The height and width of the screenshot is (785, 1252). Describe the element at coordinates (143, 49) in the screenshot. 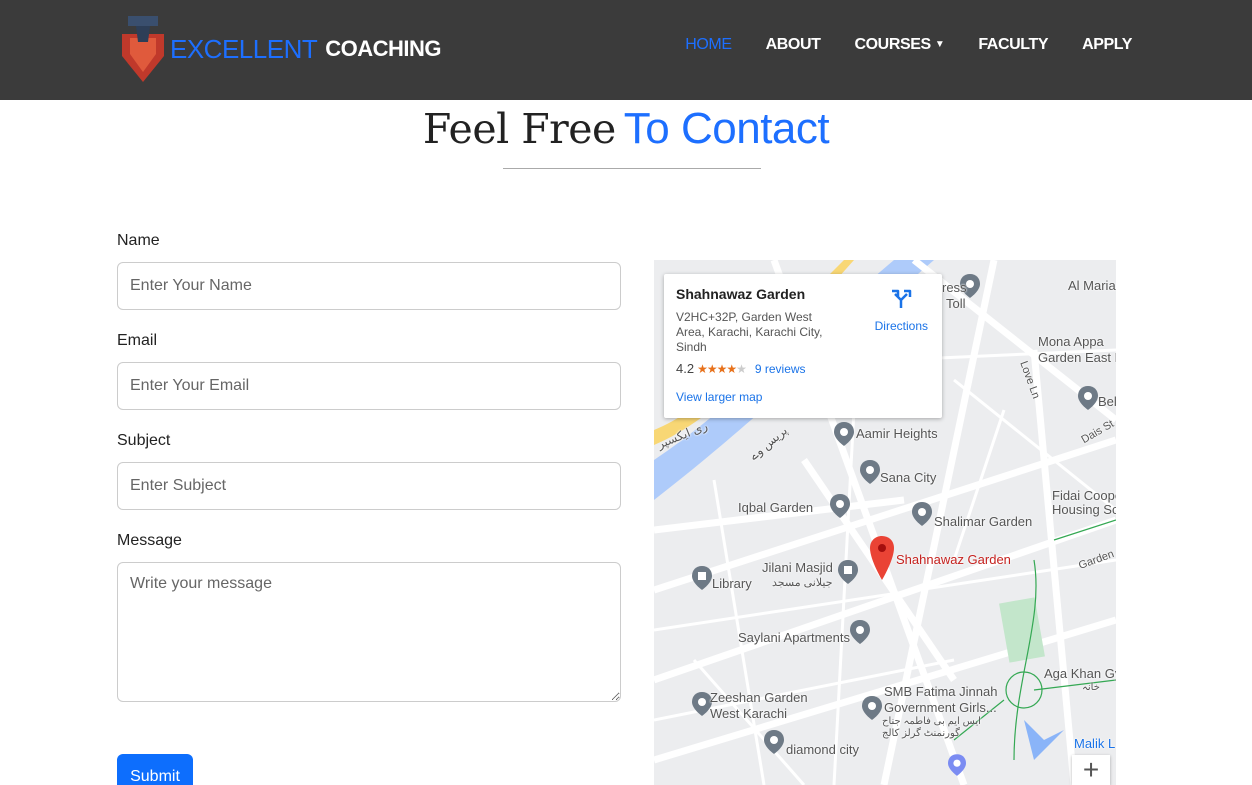

I see `shield-logo-icon` at that location.